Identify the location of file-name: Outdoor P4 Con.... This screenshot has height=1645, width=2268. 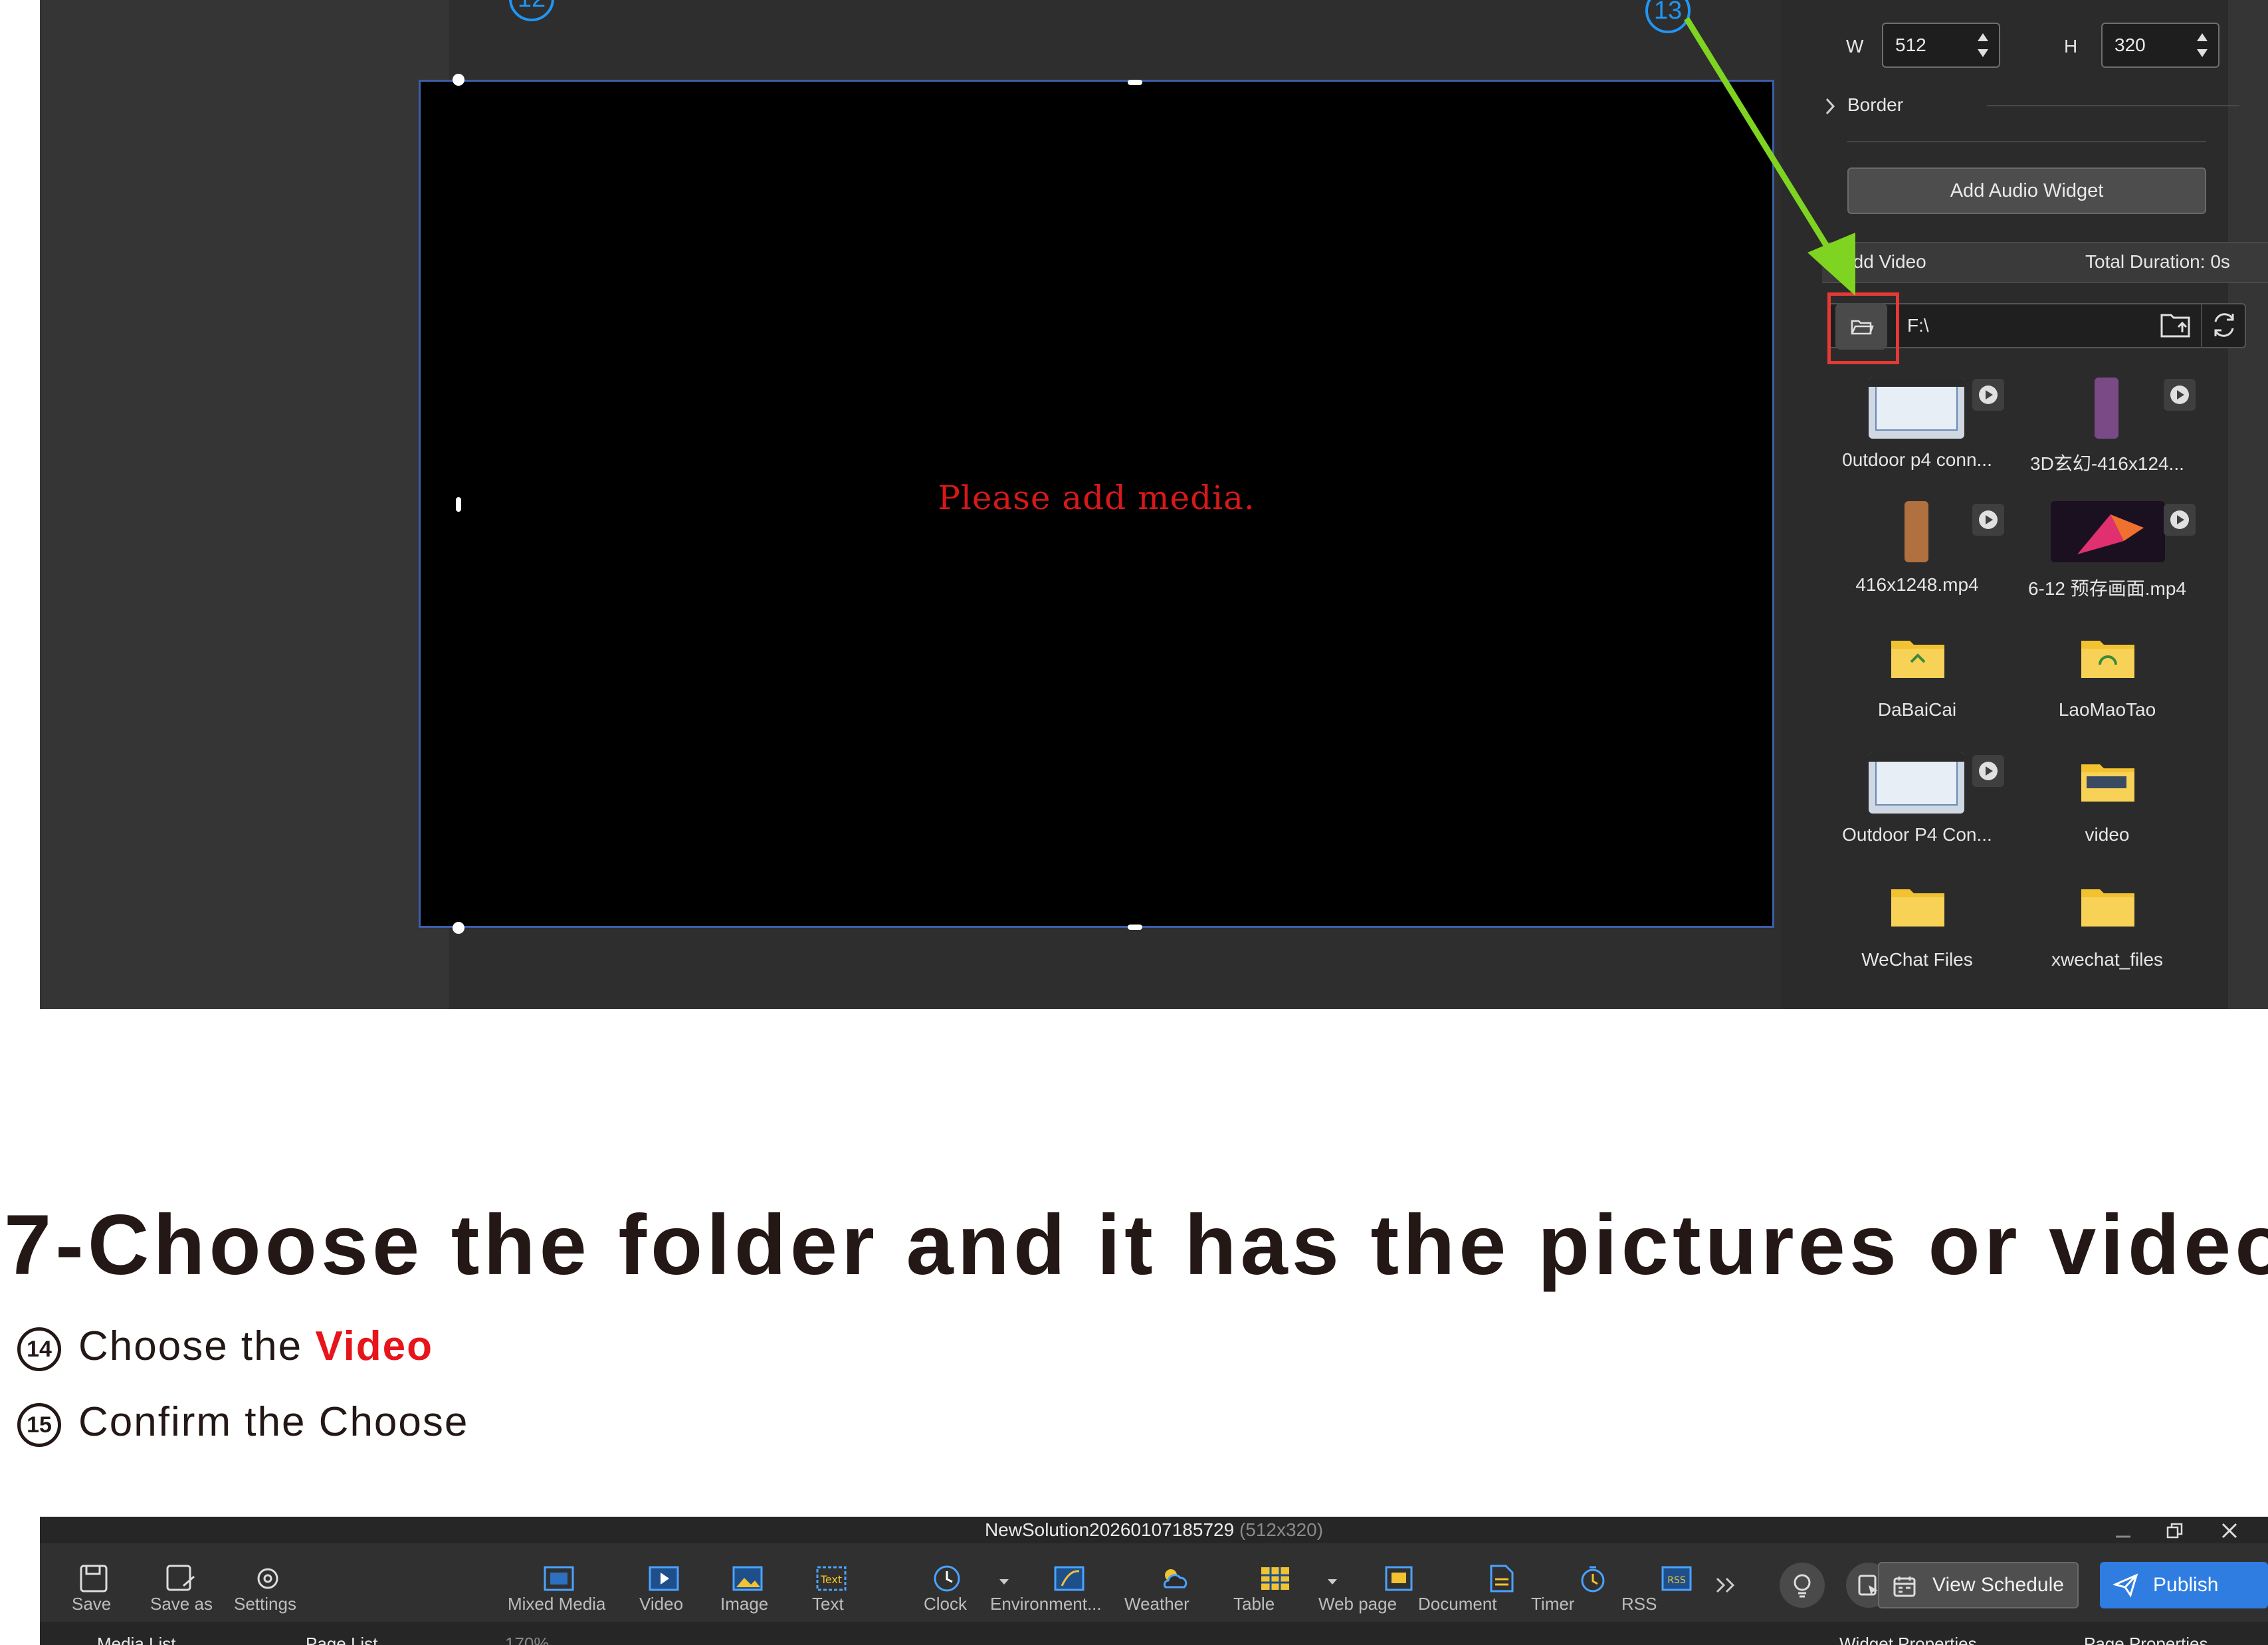
(1917, 834).